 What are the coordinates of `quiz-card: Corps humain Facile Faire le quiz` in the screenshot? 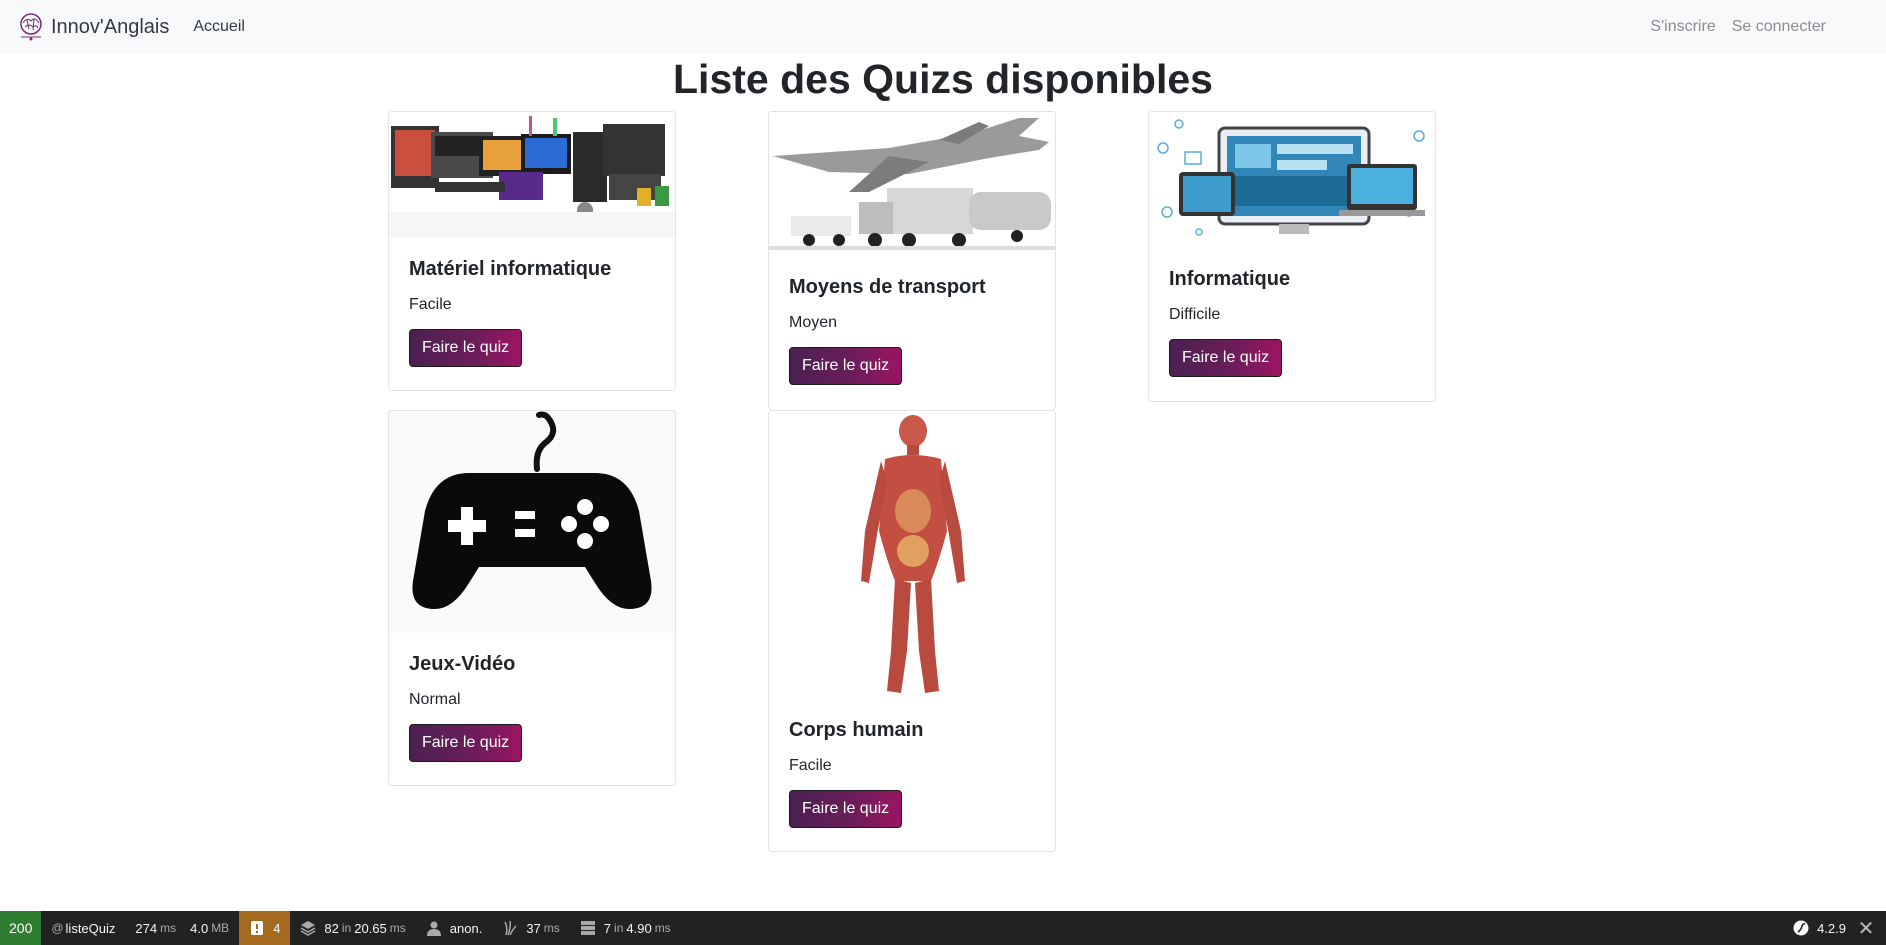 It's located at (912, 631).